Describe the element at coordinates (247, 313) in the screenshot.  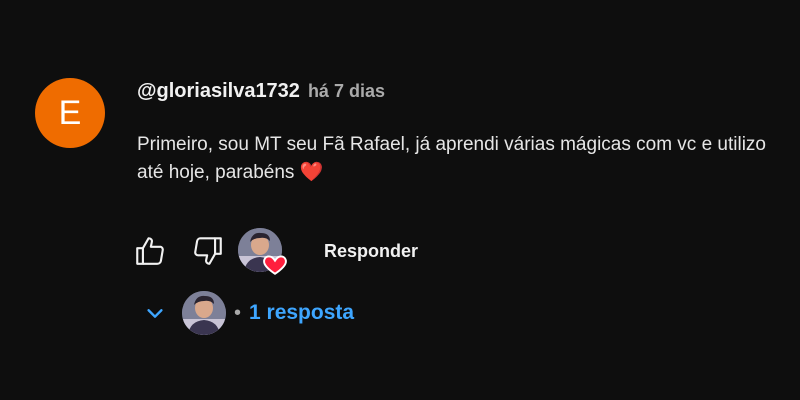
I see `view-replies-toggle: • 1 resposta` at that location.